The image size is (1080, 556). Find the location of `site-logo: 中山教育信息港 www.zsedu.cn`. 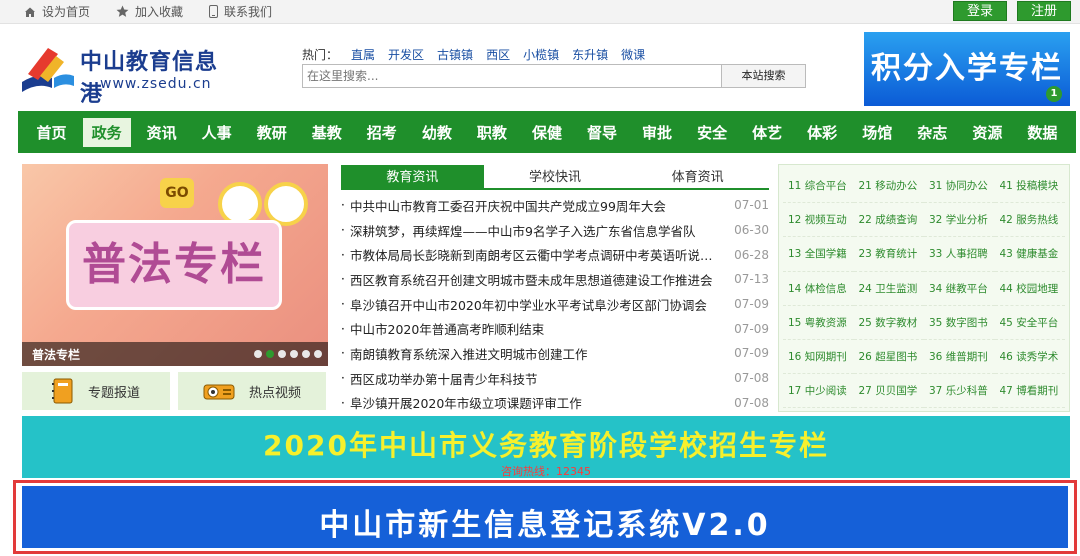

site-logo: 中山教育信息港 www.zsedu.cn is located at coordinates (128, 73).